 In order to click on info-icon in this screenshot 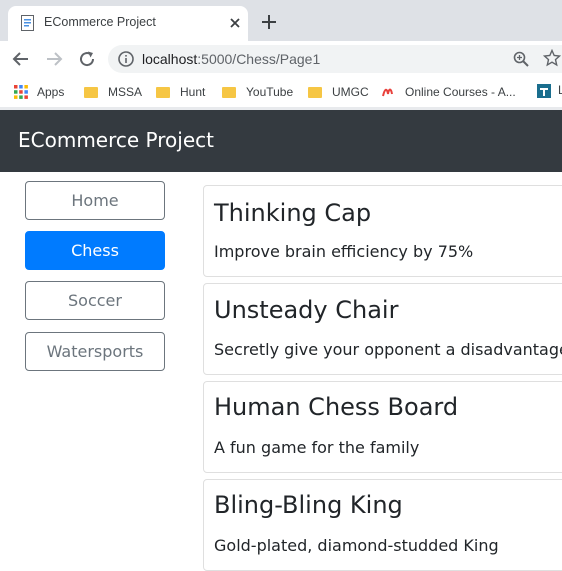, I will do `click(126, 59)`.